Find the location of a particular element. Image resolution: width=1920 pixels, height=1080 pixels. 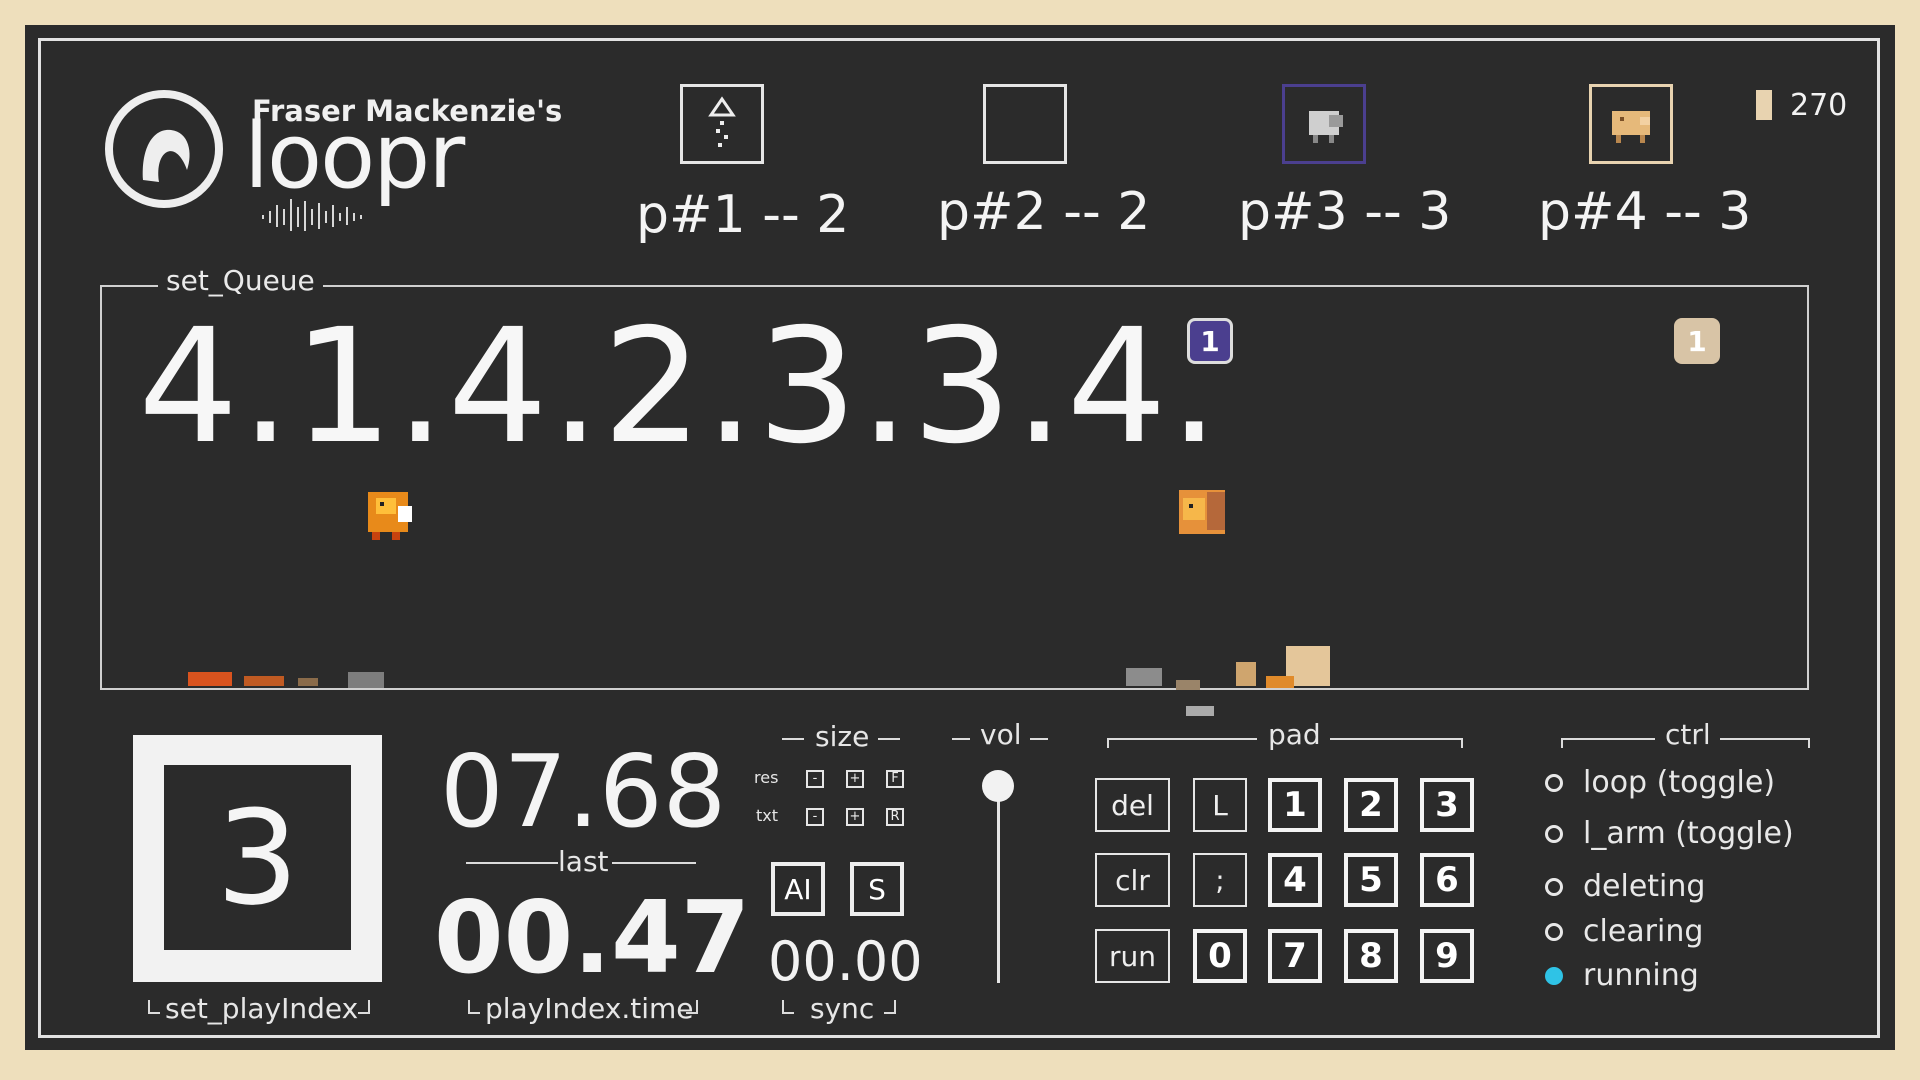

txt-r-button: R is located at coordinates (895, 817).